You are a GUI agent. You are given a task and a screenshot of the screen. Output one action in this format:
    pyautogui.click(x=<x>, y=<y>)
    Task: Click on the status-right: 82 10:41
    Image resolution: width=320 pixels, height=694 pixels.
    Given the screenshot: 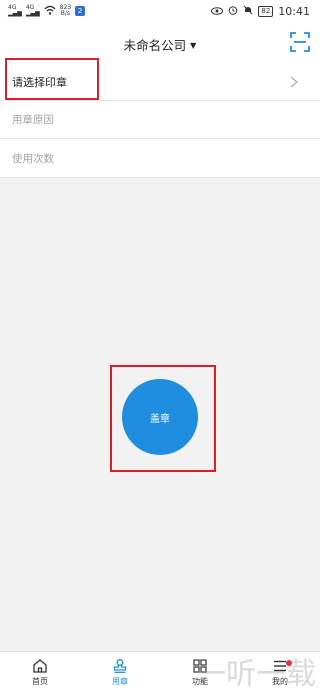 What is the action you would take?
    pyautogui.click(x=260, y=11)
    